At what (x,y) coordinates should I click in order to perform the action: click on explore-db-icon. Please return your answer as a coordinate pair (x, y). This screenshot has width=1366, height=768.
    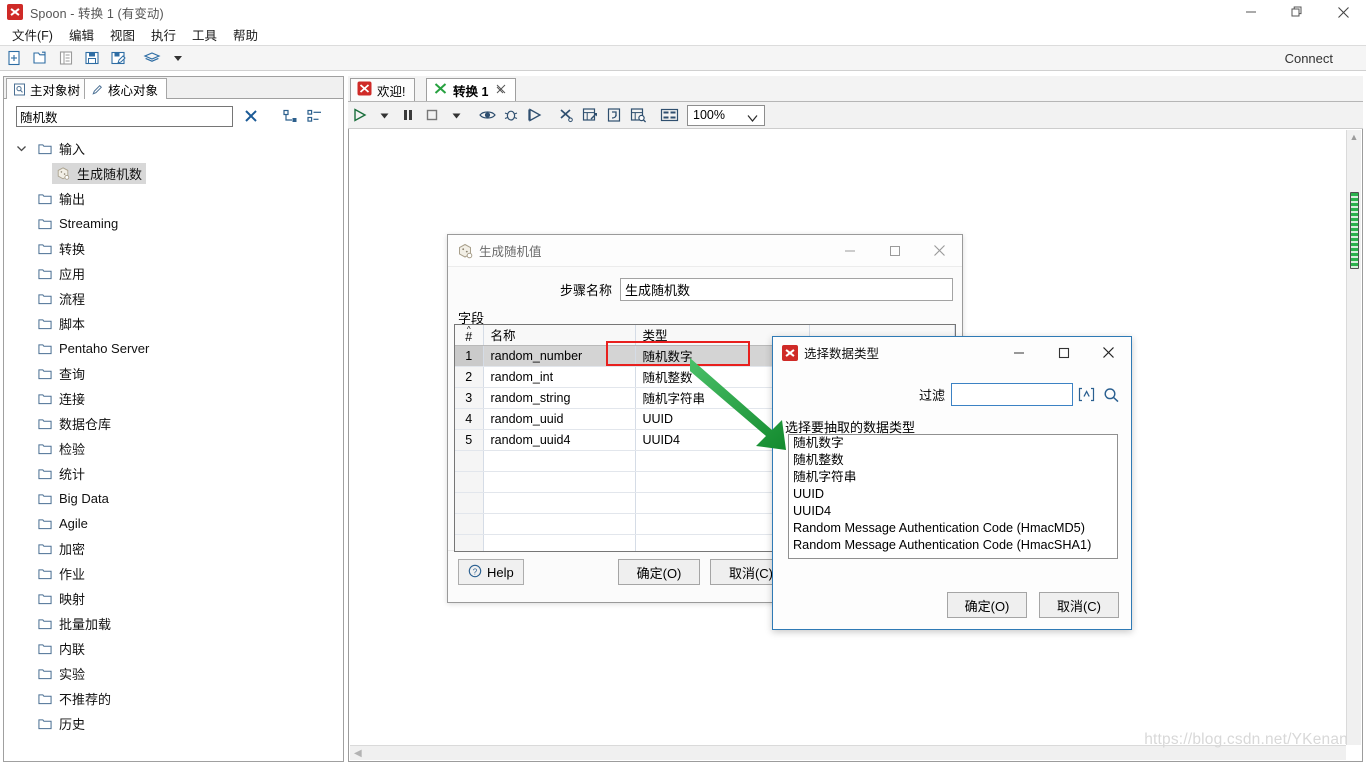
    Looking at the image, I should click on (638, 115).